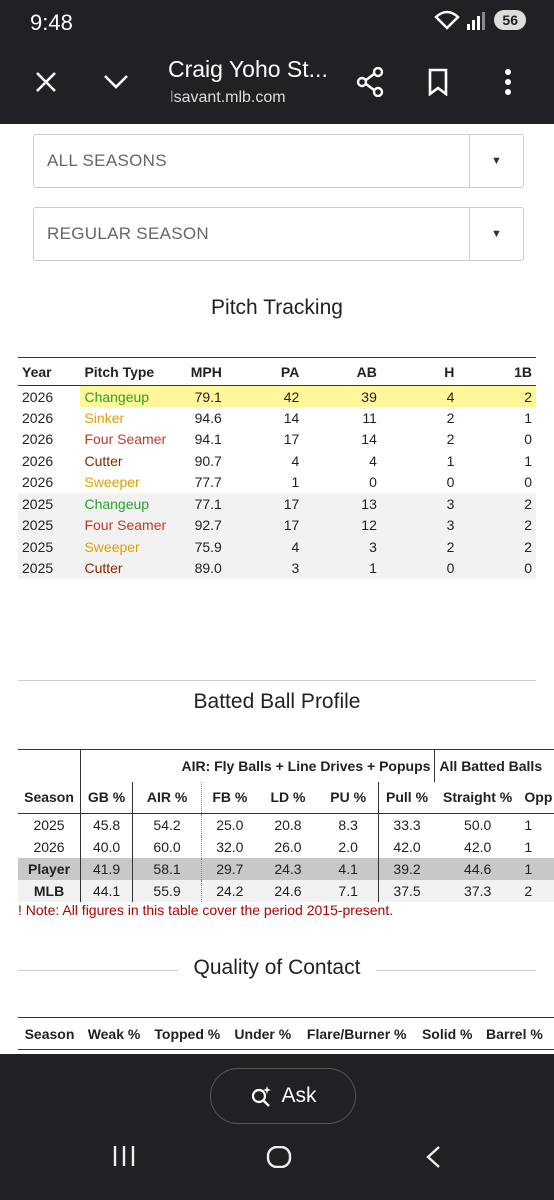 The image size is (554, 1200). Describe the element at coordinates (277, 701) in the screenshot. I see `batted-ball-title: Batted Ball Profile` at that location.